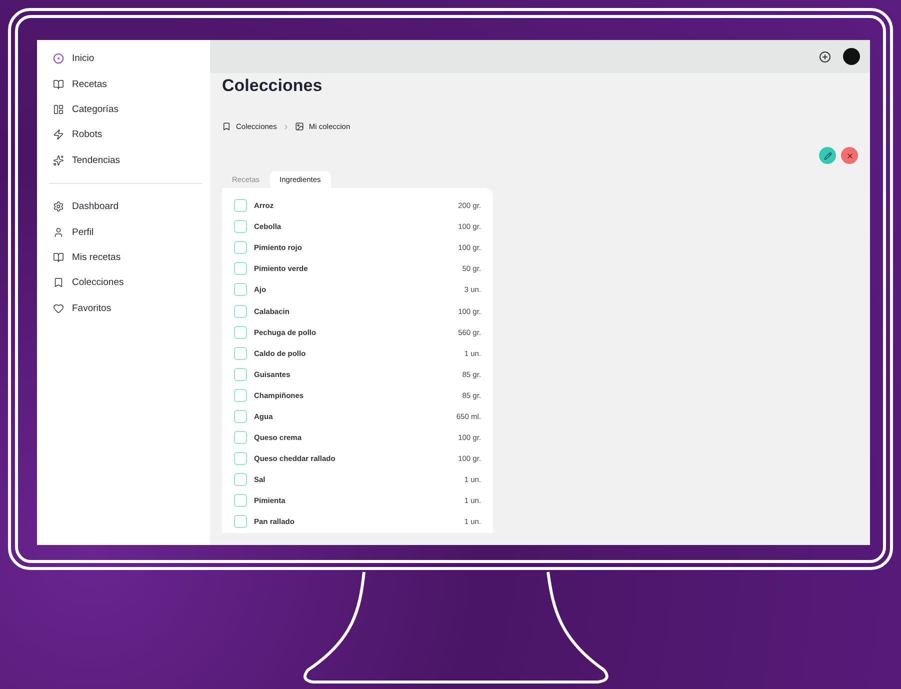 The width and height of the screenshot is (901, 689). I want to click on sparkles-icon, so click(58, 160).